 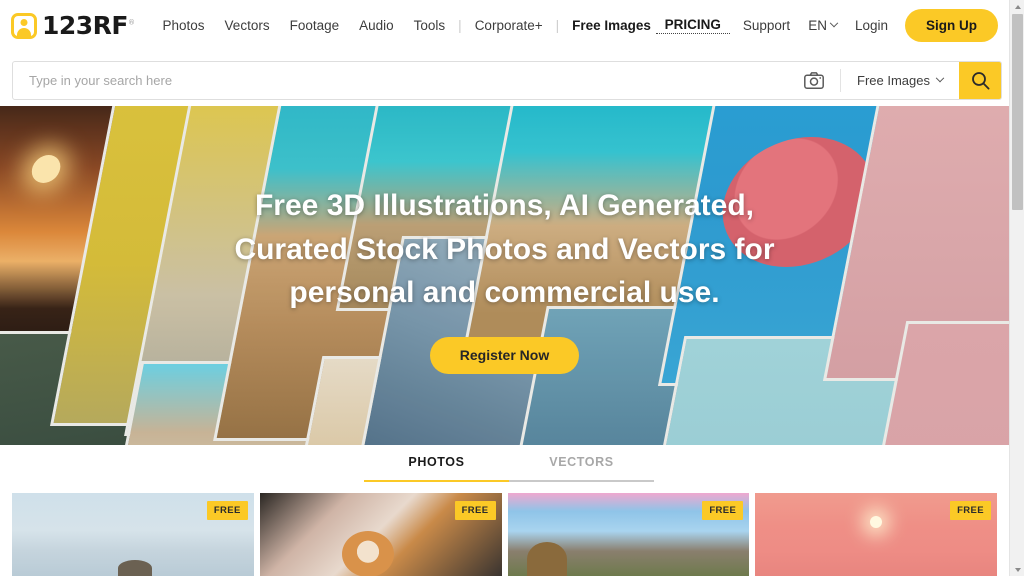 What do you see at coordinates (504, 292) in the screenshot?
I see `hero-title-line-3: personal and commercial use.` at bounding box center [504, 292].